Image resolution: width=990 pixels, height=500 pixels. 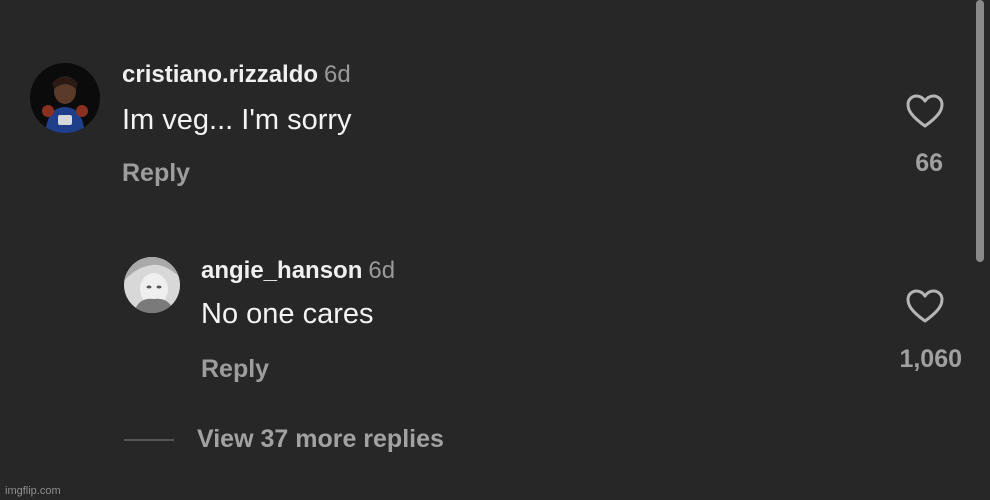 What do you see at coordinates (237, 120) in the screenshot?
I see `comment-text: Im veg... I'm sorry` at bounding box center [237, 120].